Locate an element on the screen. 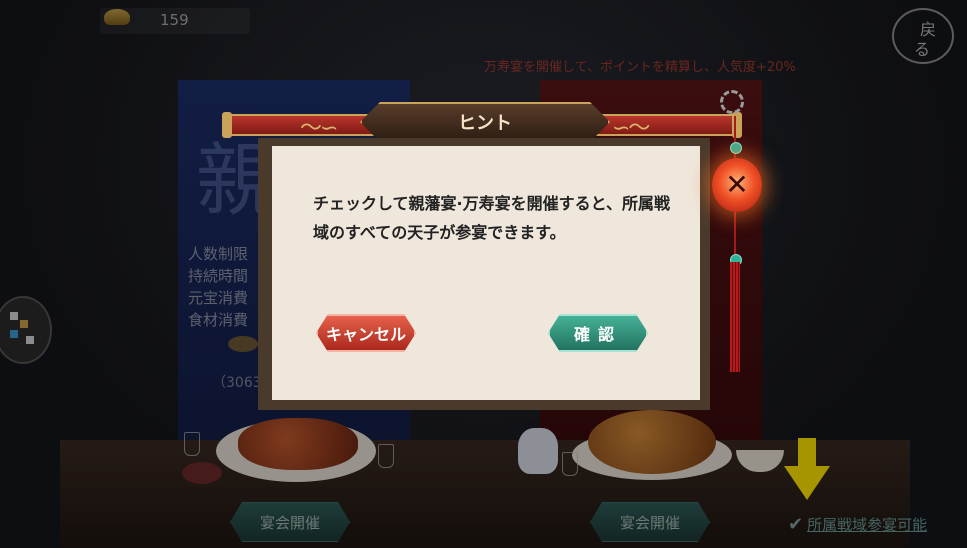 The image size is (967, 548). tassel is located at coordinates (735, 317).